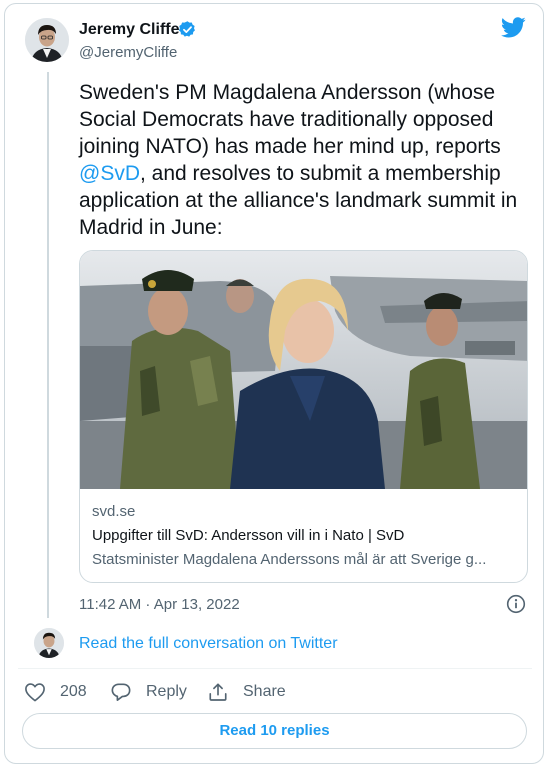 The image size is (550, 770). Describe the element at coordinates (114, 511) in the screenshot. I see `link-domain: svd.se` at that location.